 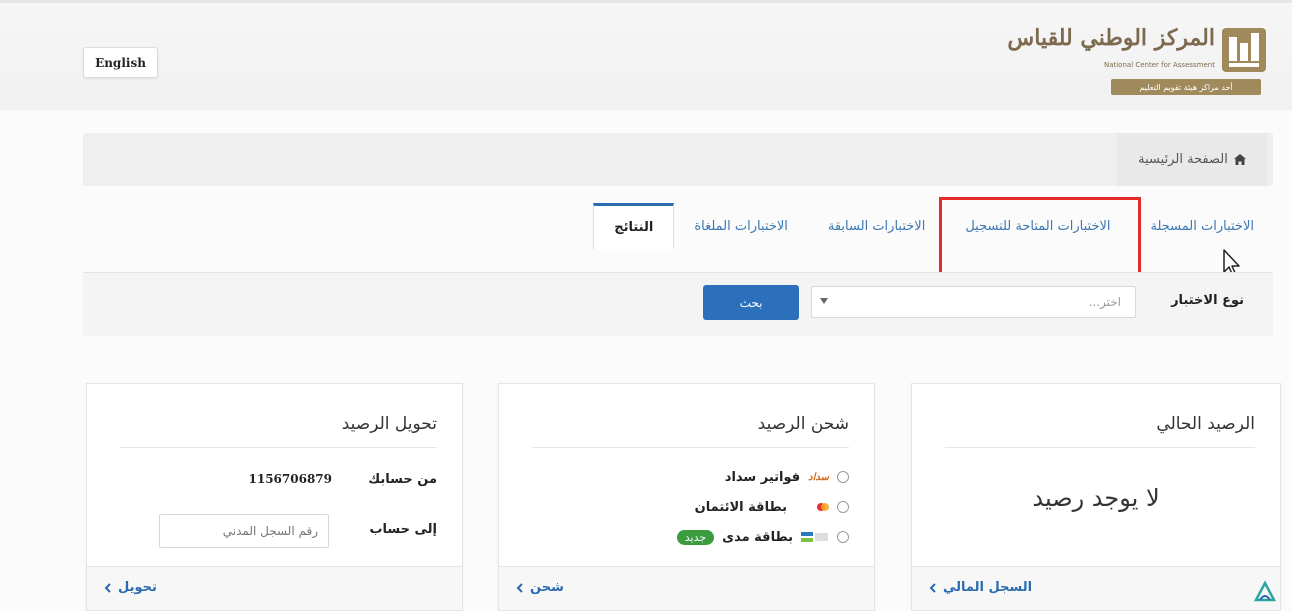 What do you see at coordinates (1239, 159) in the screenshot?
I see `home-icon` at bounding box center [1239, 159].